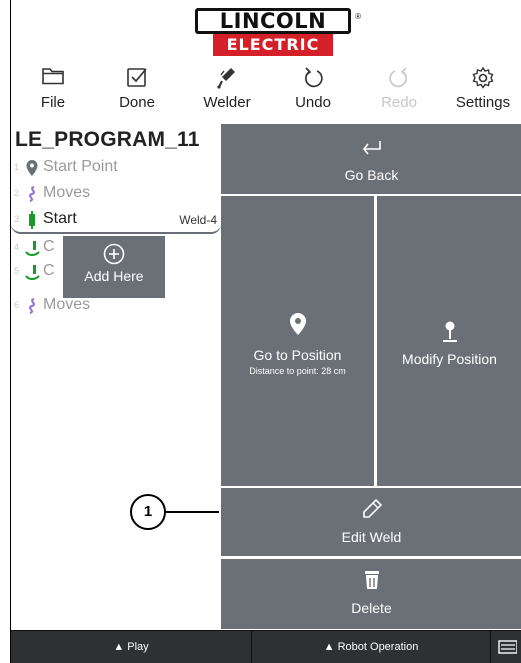 Image resolution: width=521 pixels, height=663 pixels. What do you see at coordinates (273, 45) in the screenshot?
I see `logo-line2: ELECTRIC` at bounding box center [273, 45].